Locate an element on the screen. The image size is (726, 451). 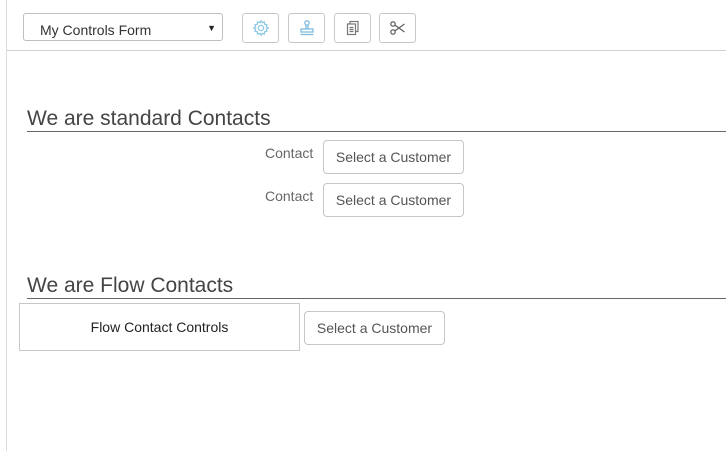
chevron-down-icon: ▼ is located at coordinates (211, 28).